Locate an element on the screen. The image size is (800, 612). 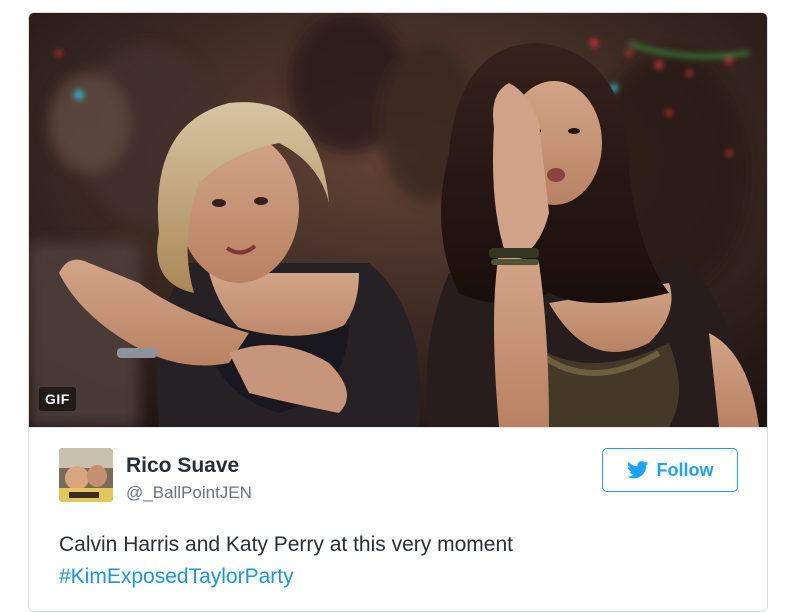
gif-badge: GIF is located at coordinates (57, 399).